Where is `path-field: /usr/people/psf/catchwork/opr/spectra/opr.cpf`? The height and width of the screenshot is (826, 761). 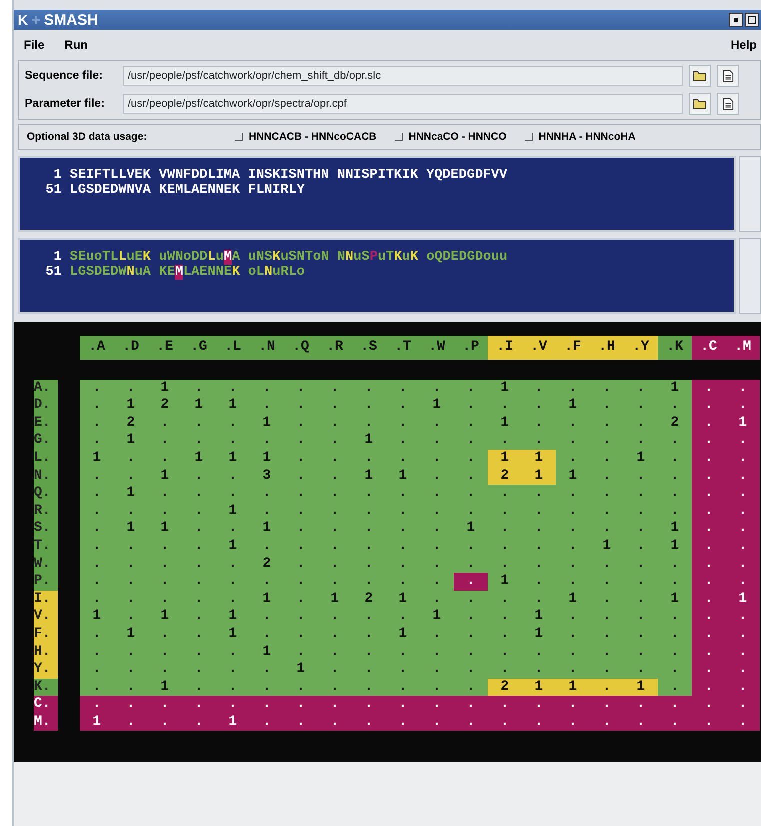 path-field: /usr/people/psf/catchwork/opr/spectra/opr.cpf is located at coordinates (403, 104).